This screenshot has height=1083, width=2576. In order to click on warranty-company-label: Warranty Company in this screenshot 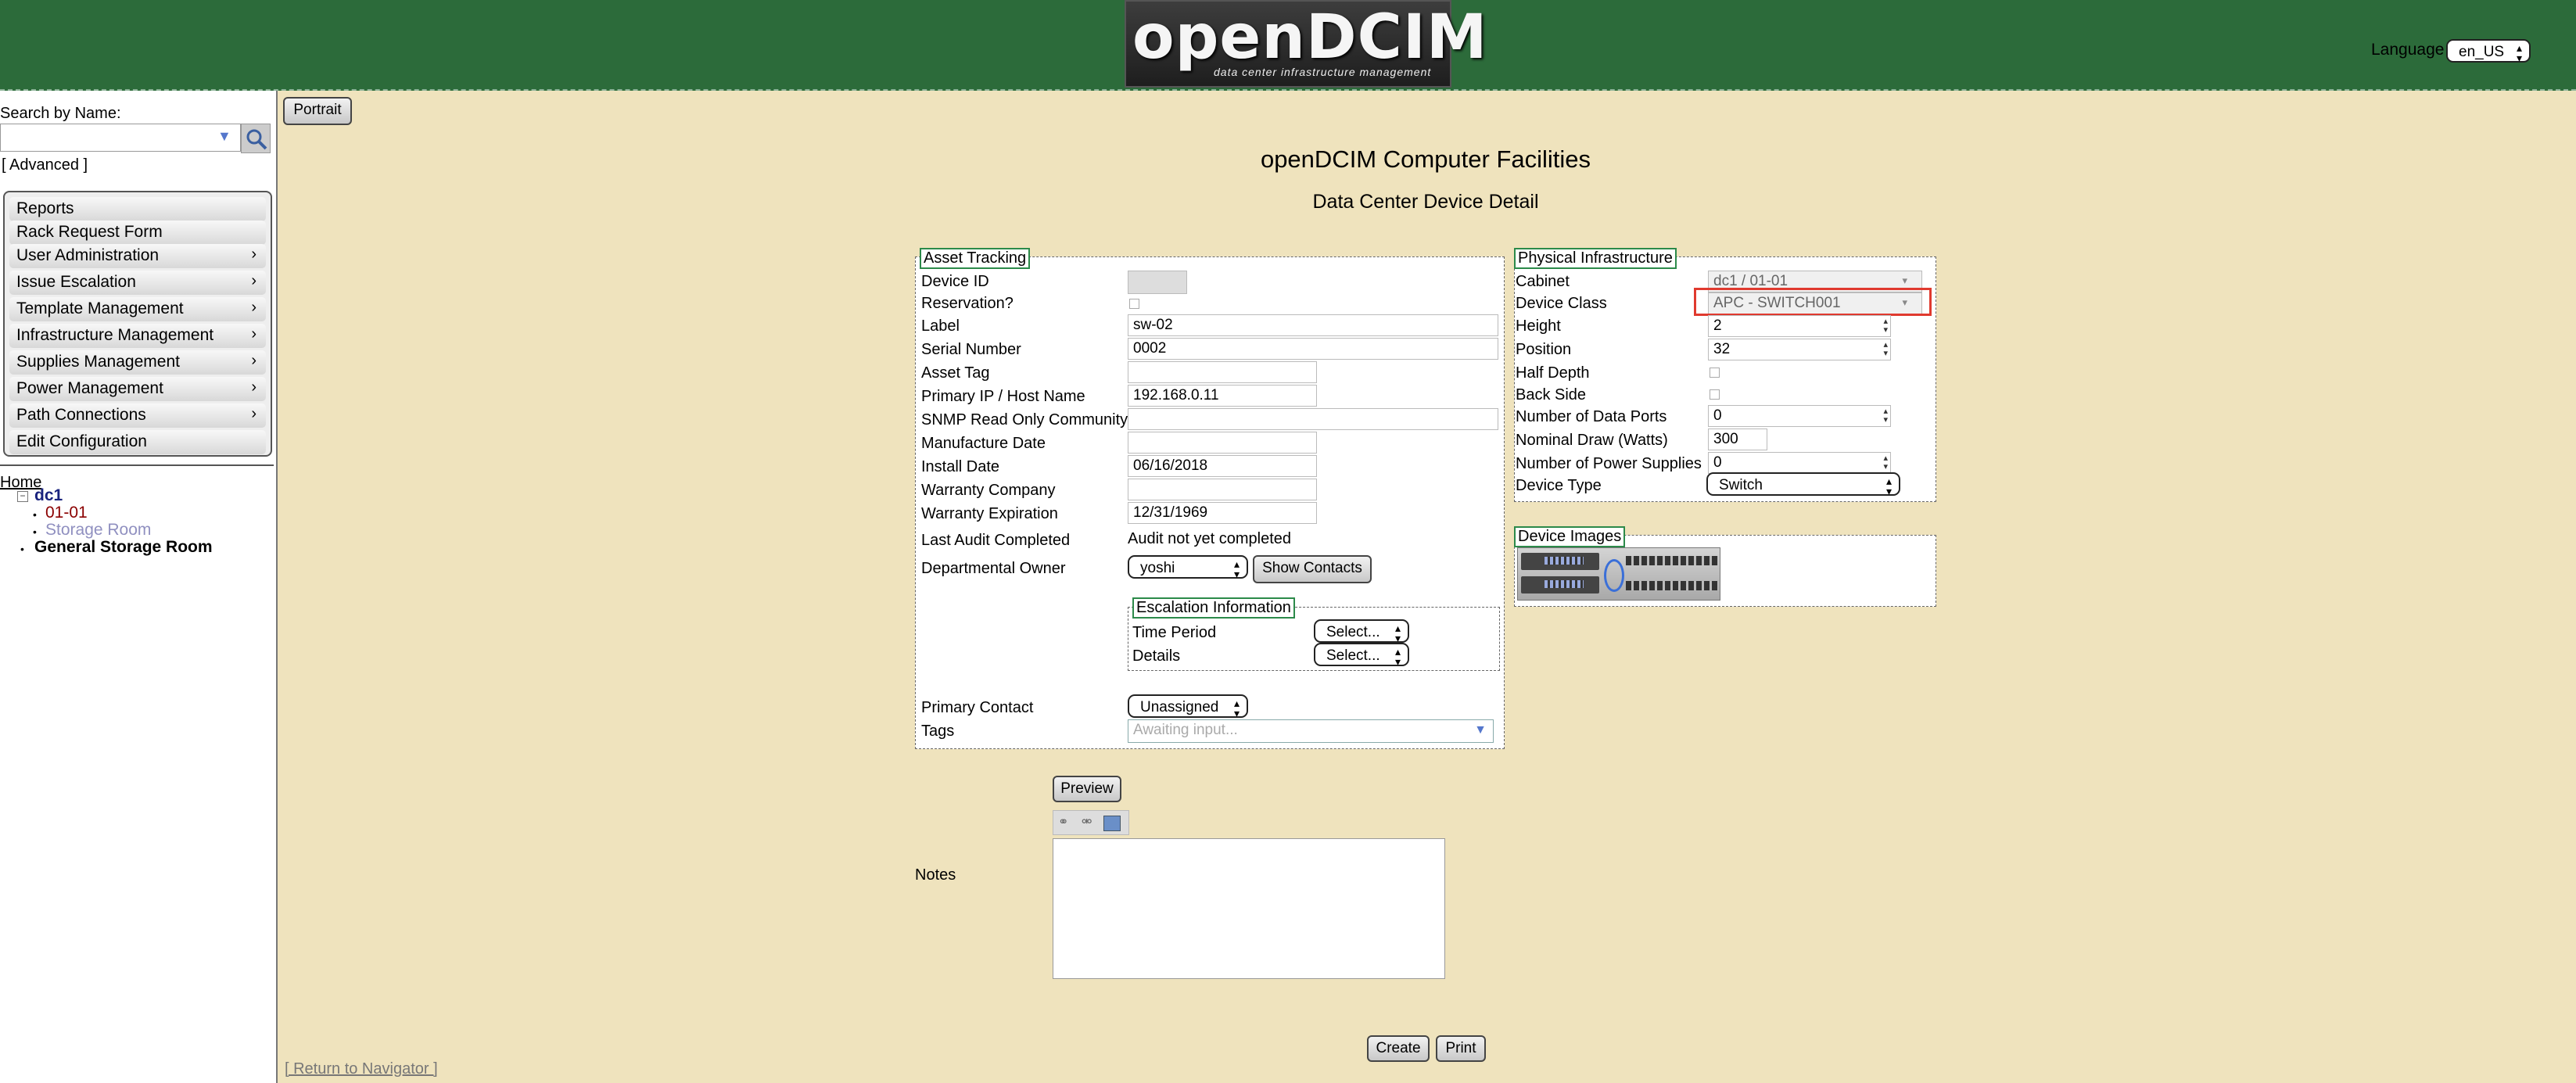, I will do `click(988, 490)`.